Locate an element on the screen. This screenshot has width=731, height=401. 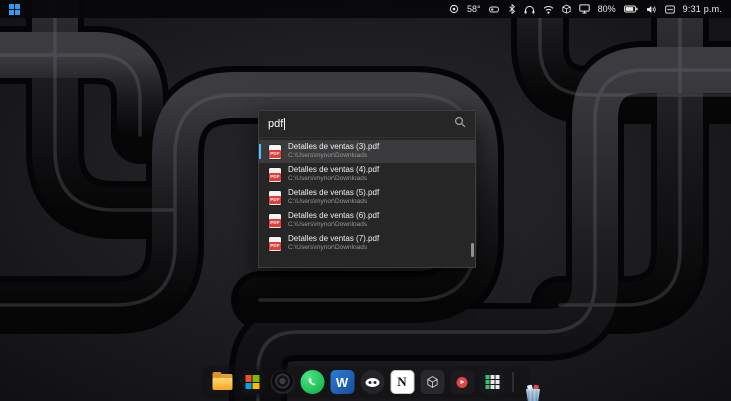
dock: W N is located at coordinates (371, 383).